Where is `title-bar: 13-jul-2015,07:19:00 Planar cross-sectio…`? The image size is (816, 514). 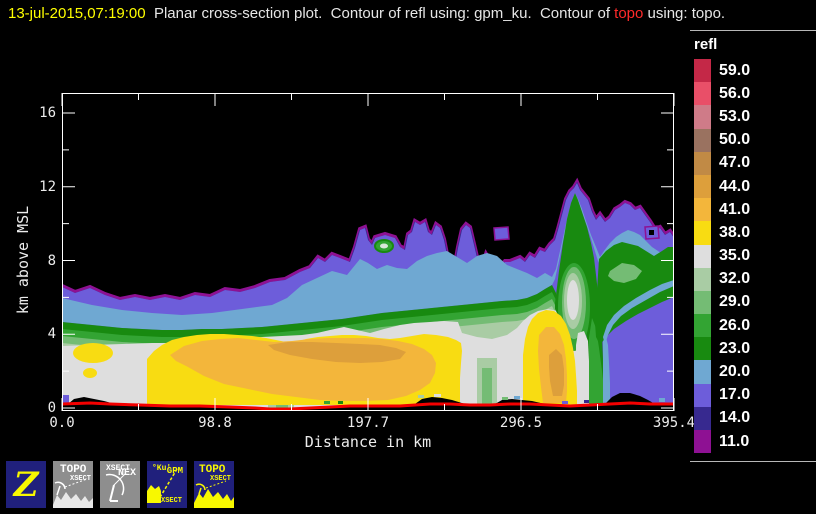
title-bar: 13-jul-2015,07:19:00 Planar cross-sectio… is located at coordinates (366, 13).